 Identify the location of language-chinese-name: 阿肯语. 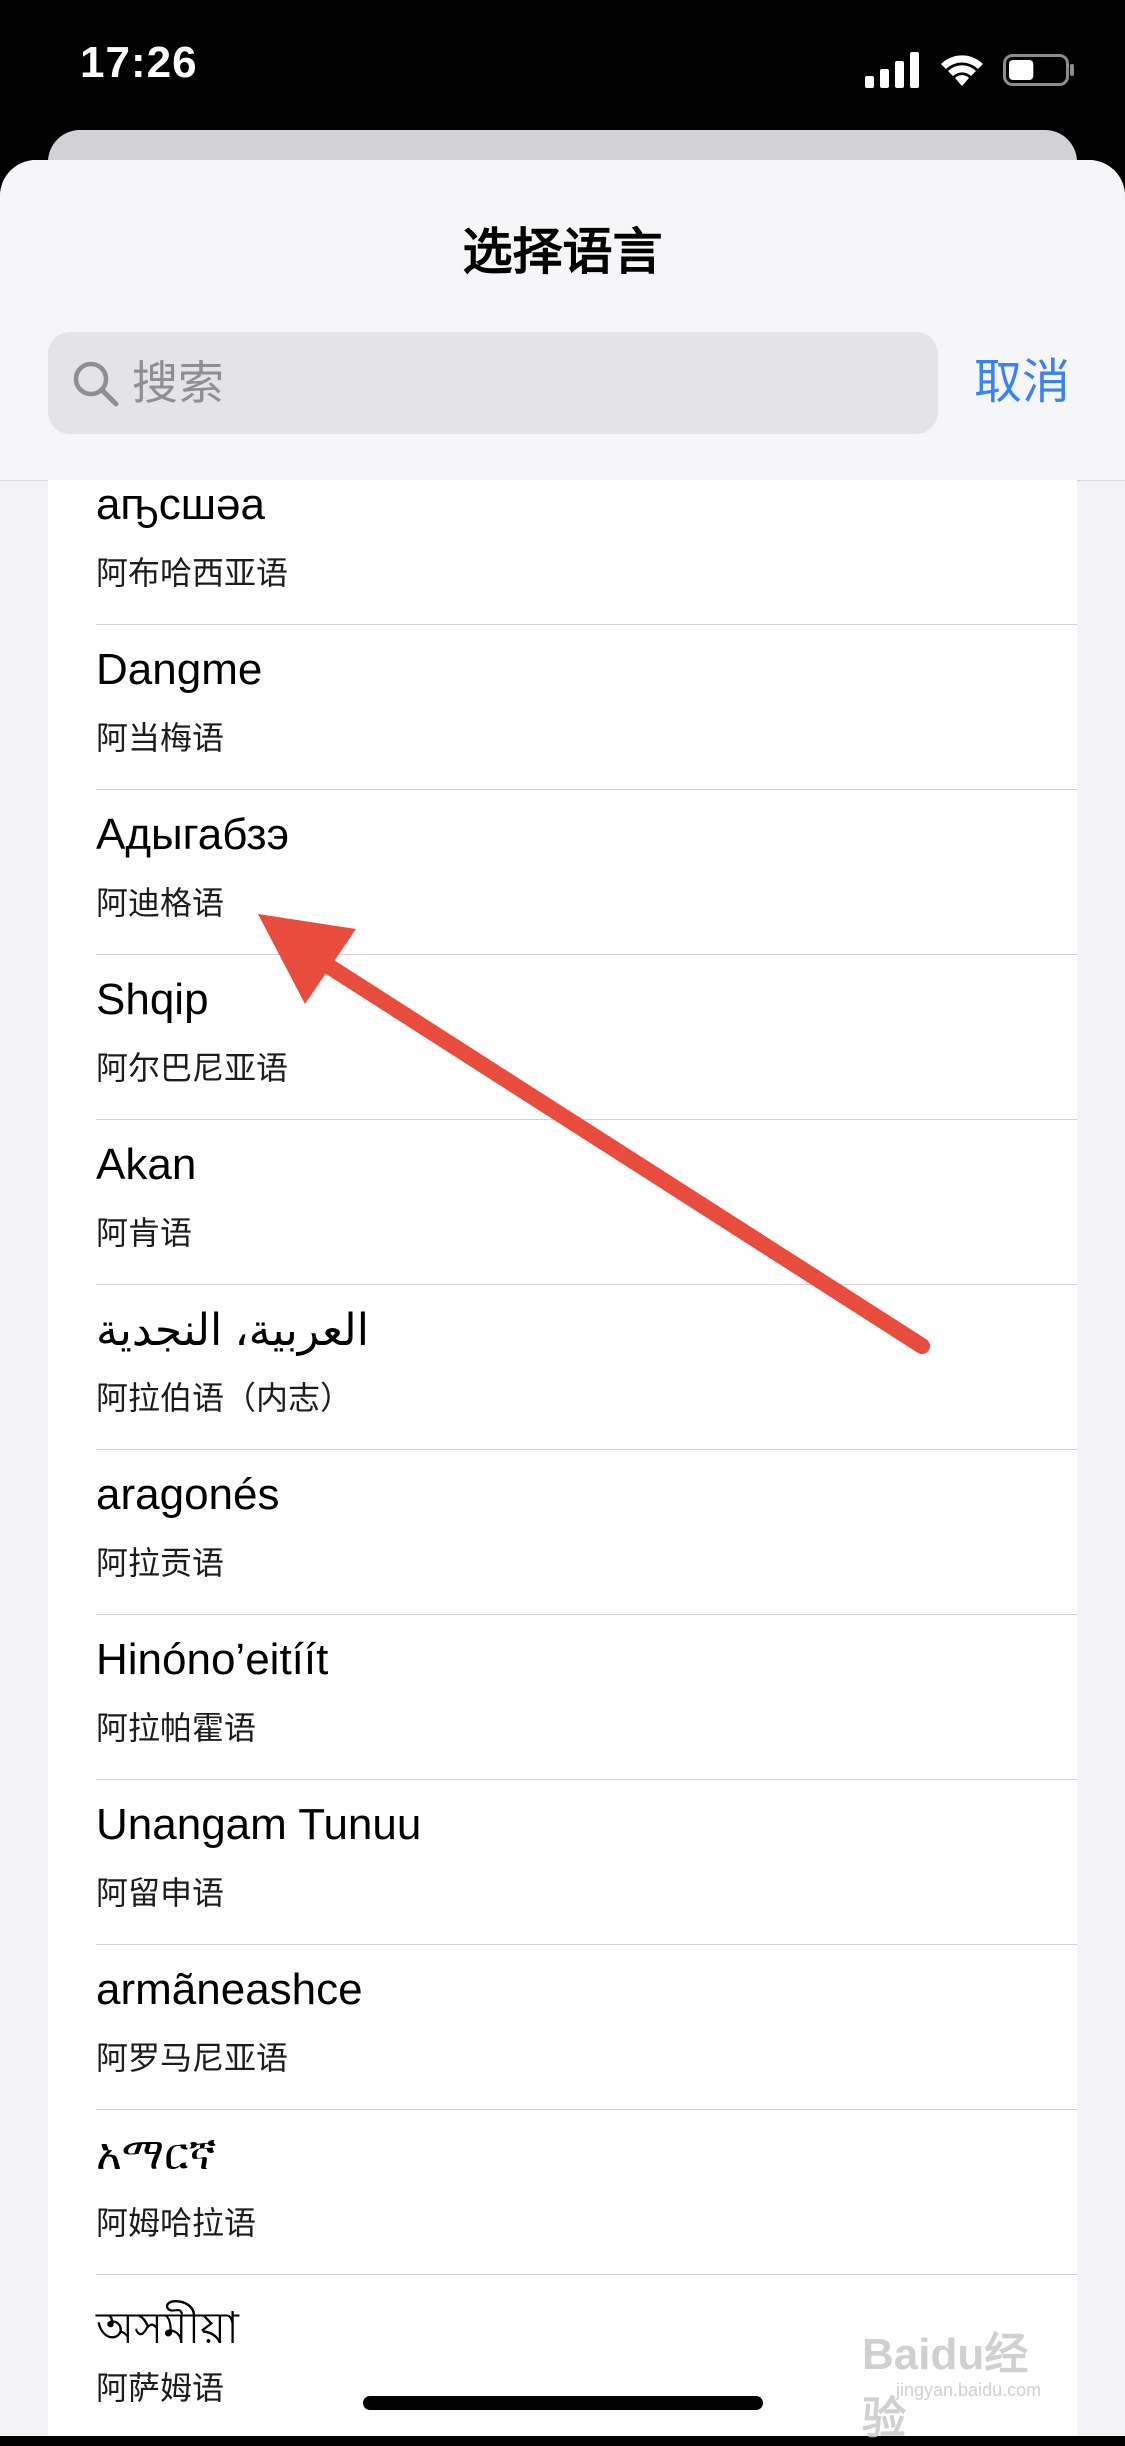
(144, 1233).